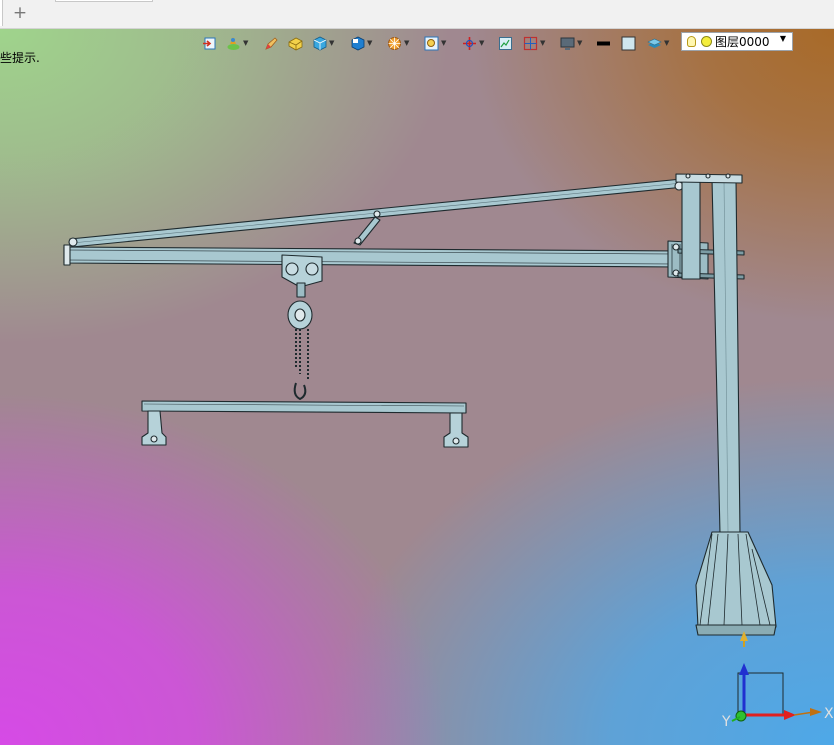  I want to click on document-tab, so click(104, 1).